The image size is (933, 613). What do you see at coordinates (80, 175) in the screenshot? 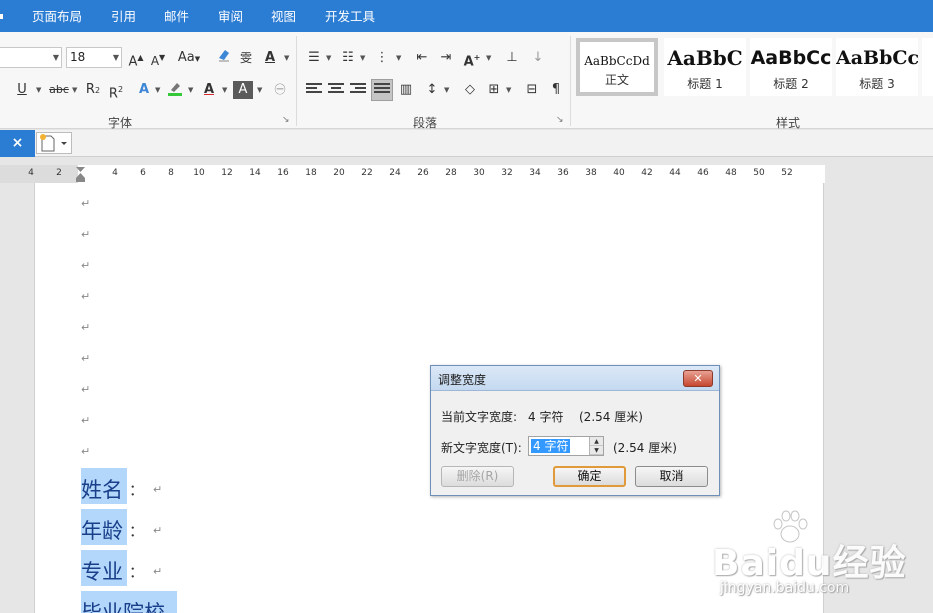
I see `indent-marker-icon` at bounding box center [80, 175].